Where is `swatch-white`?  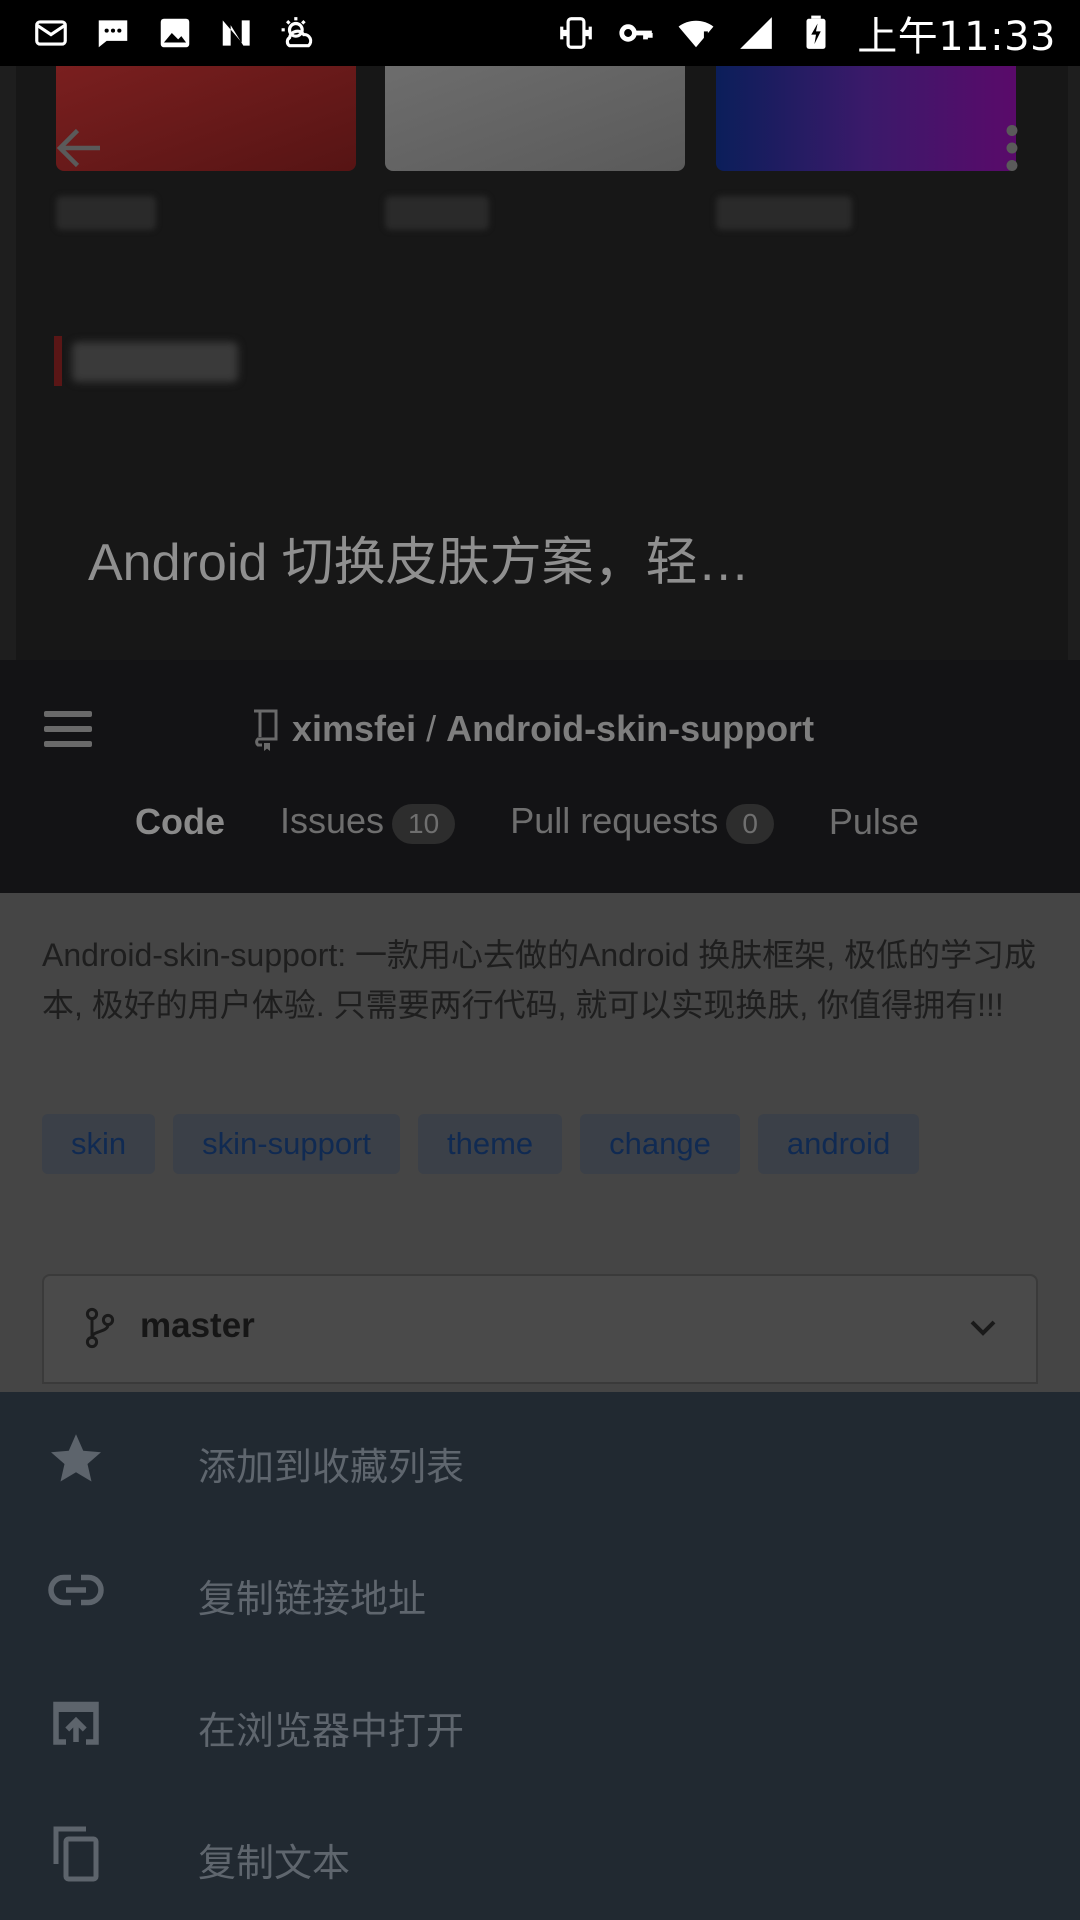
swatch-white is located at coordinates (535, 118).